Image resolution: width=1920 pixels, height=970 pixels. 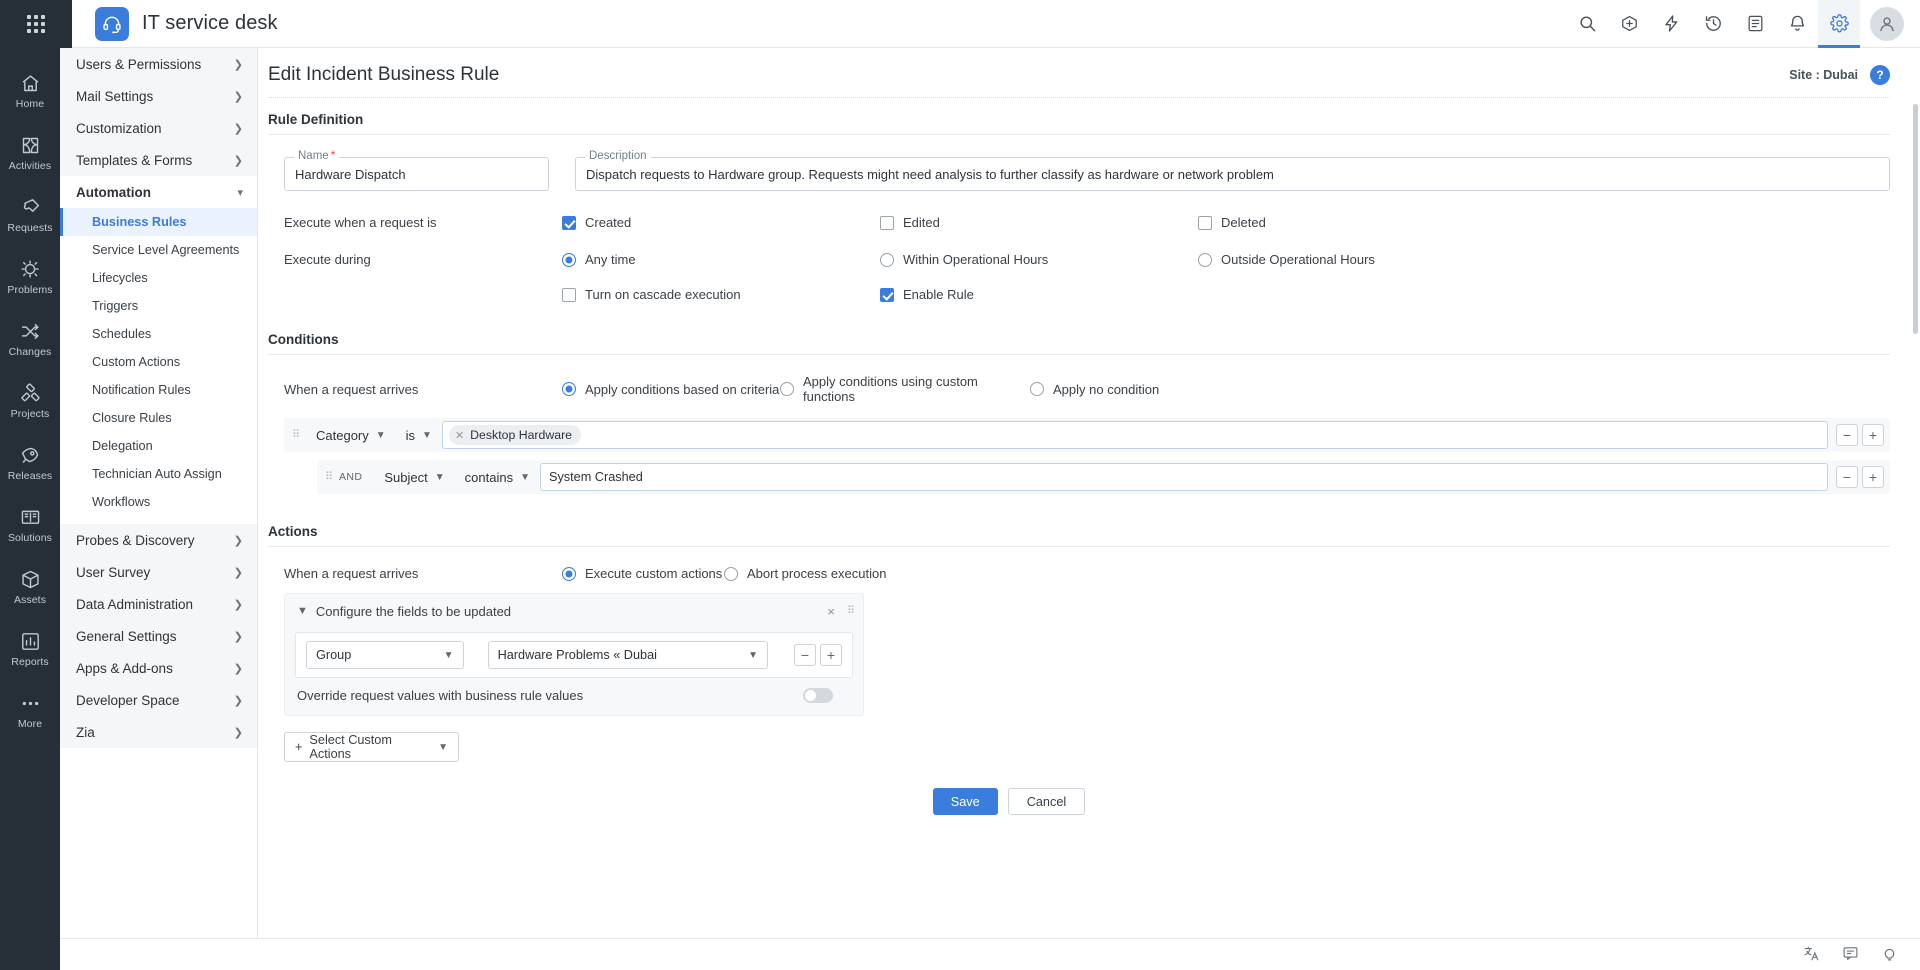 I want to click on condition-value-input: System Crashed, so click(x=1183, y=477).